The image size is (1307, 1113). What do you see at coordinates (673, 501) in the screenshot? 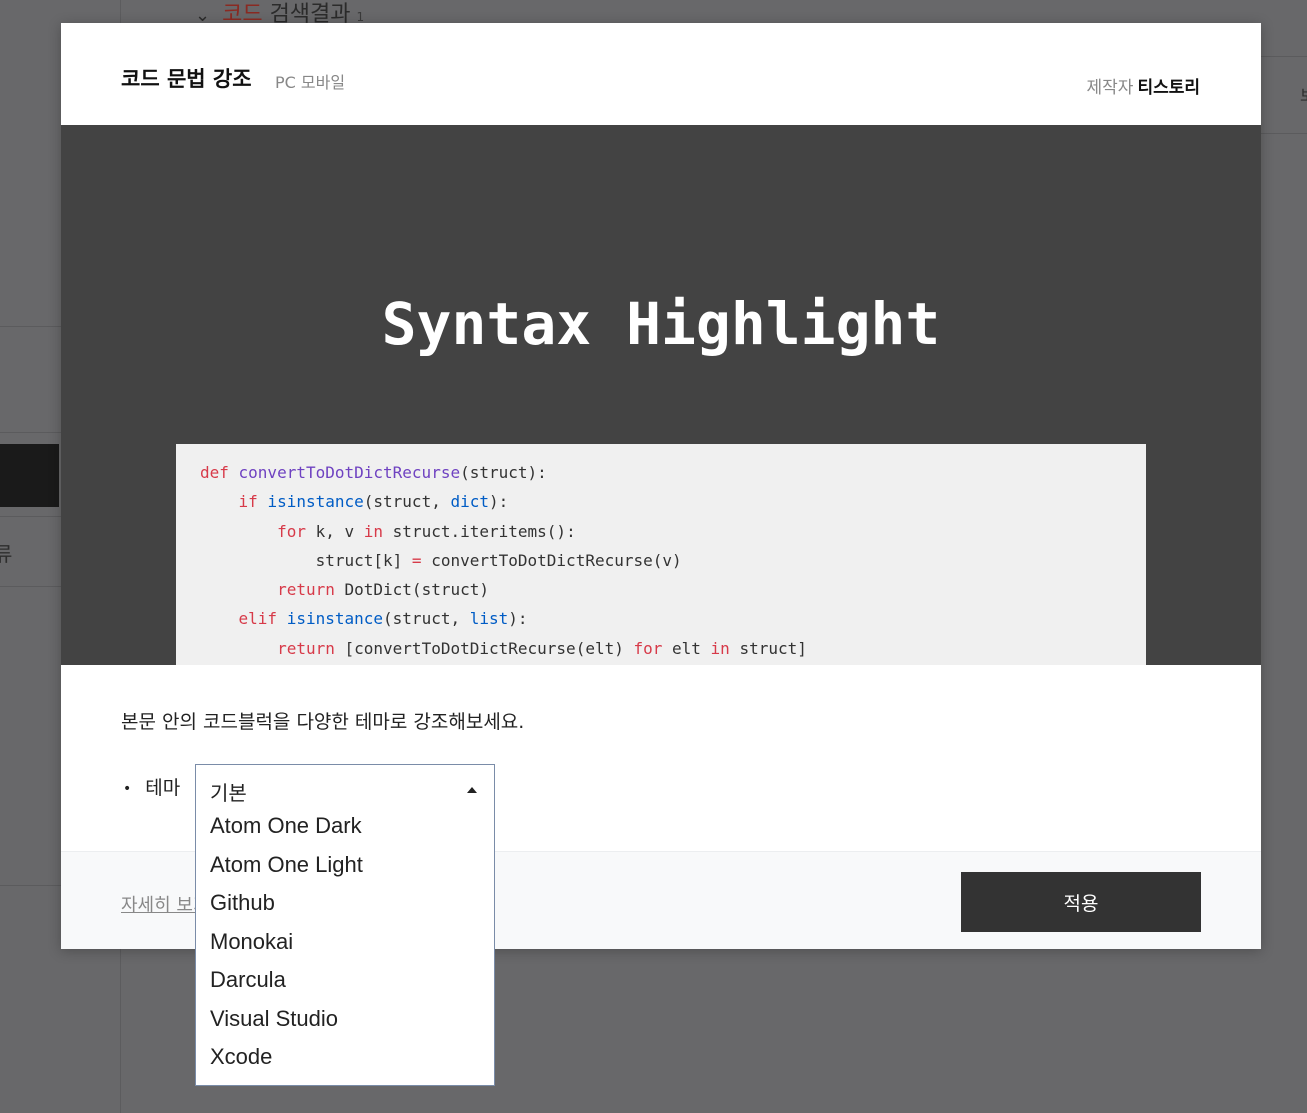
I see `code-line: if isinstance(struct, dict):` at bounding box center [673, 501].